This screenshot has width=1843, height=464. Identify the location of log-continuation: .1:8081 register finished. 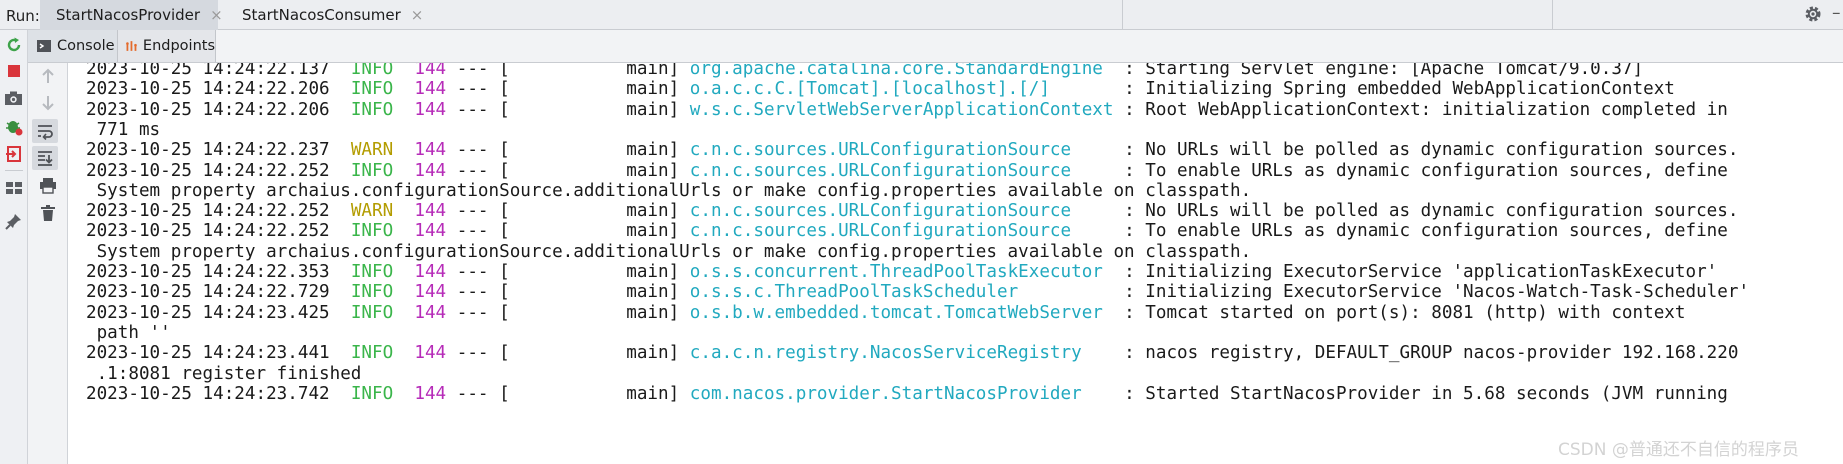
(224, 373).